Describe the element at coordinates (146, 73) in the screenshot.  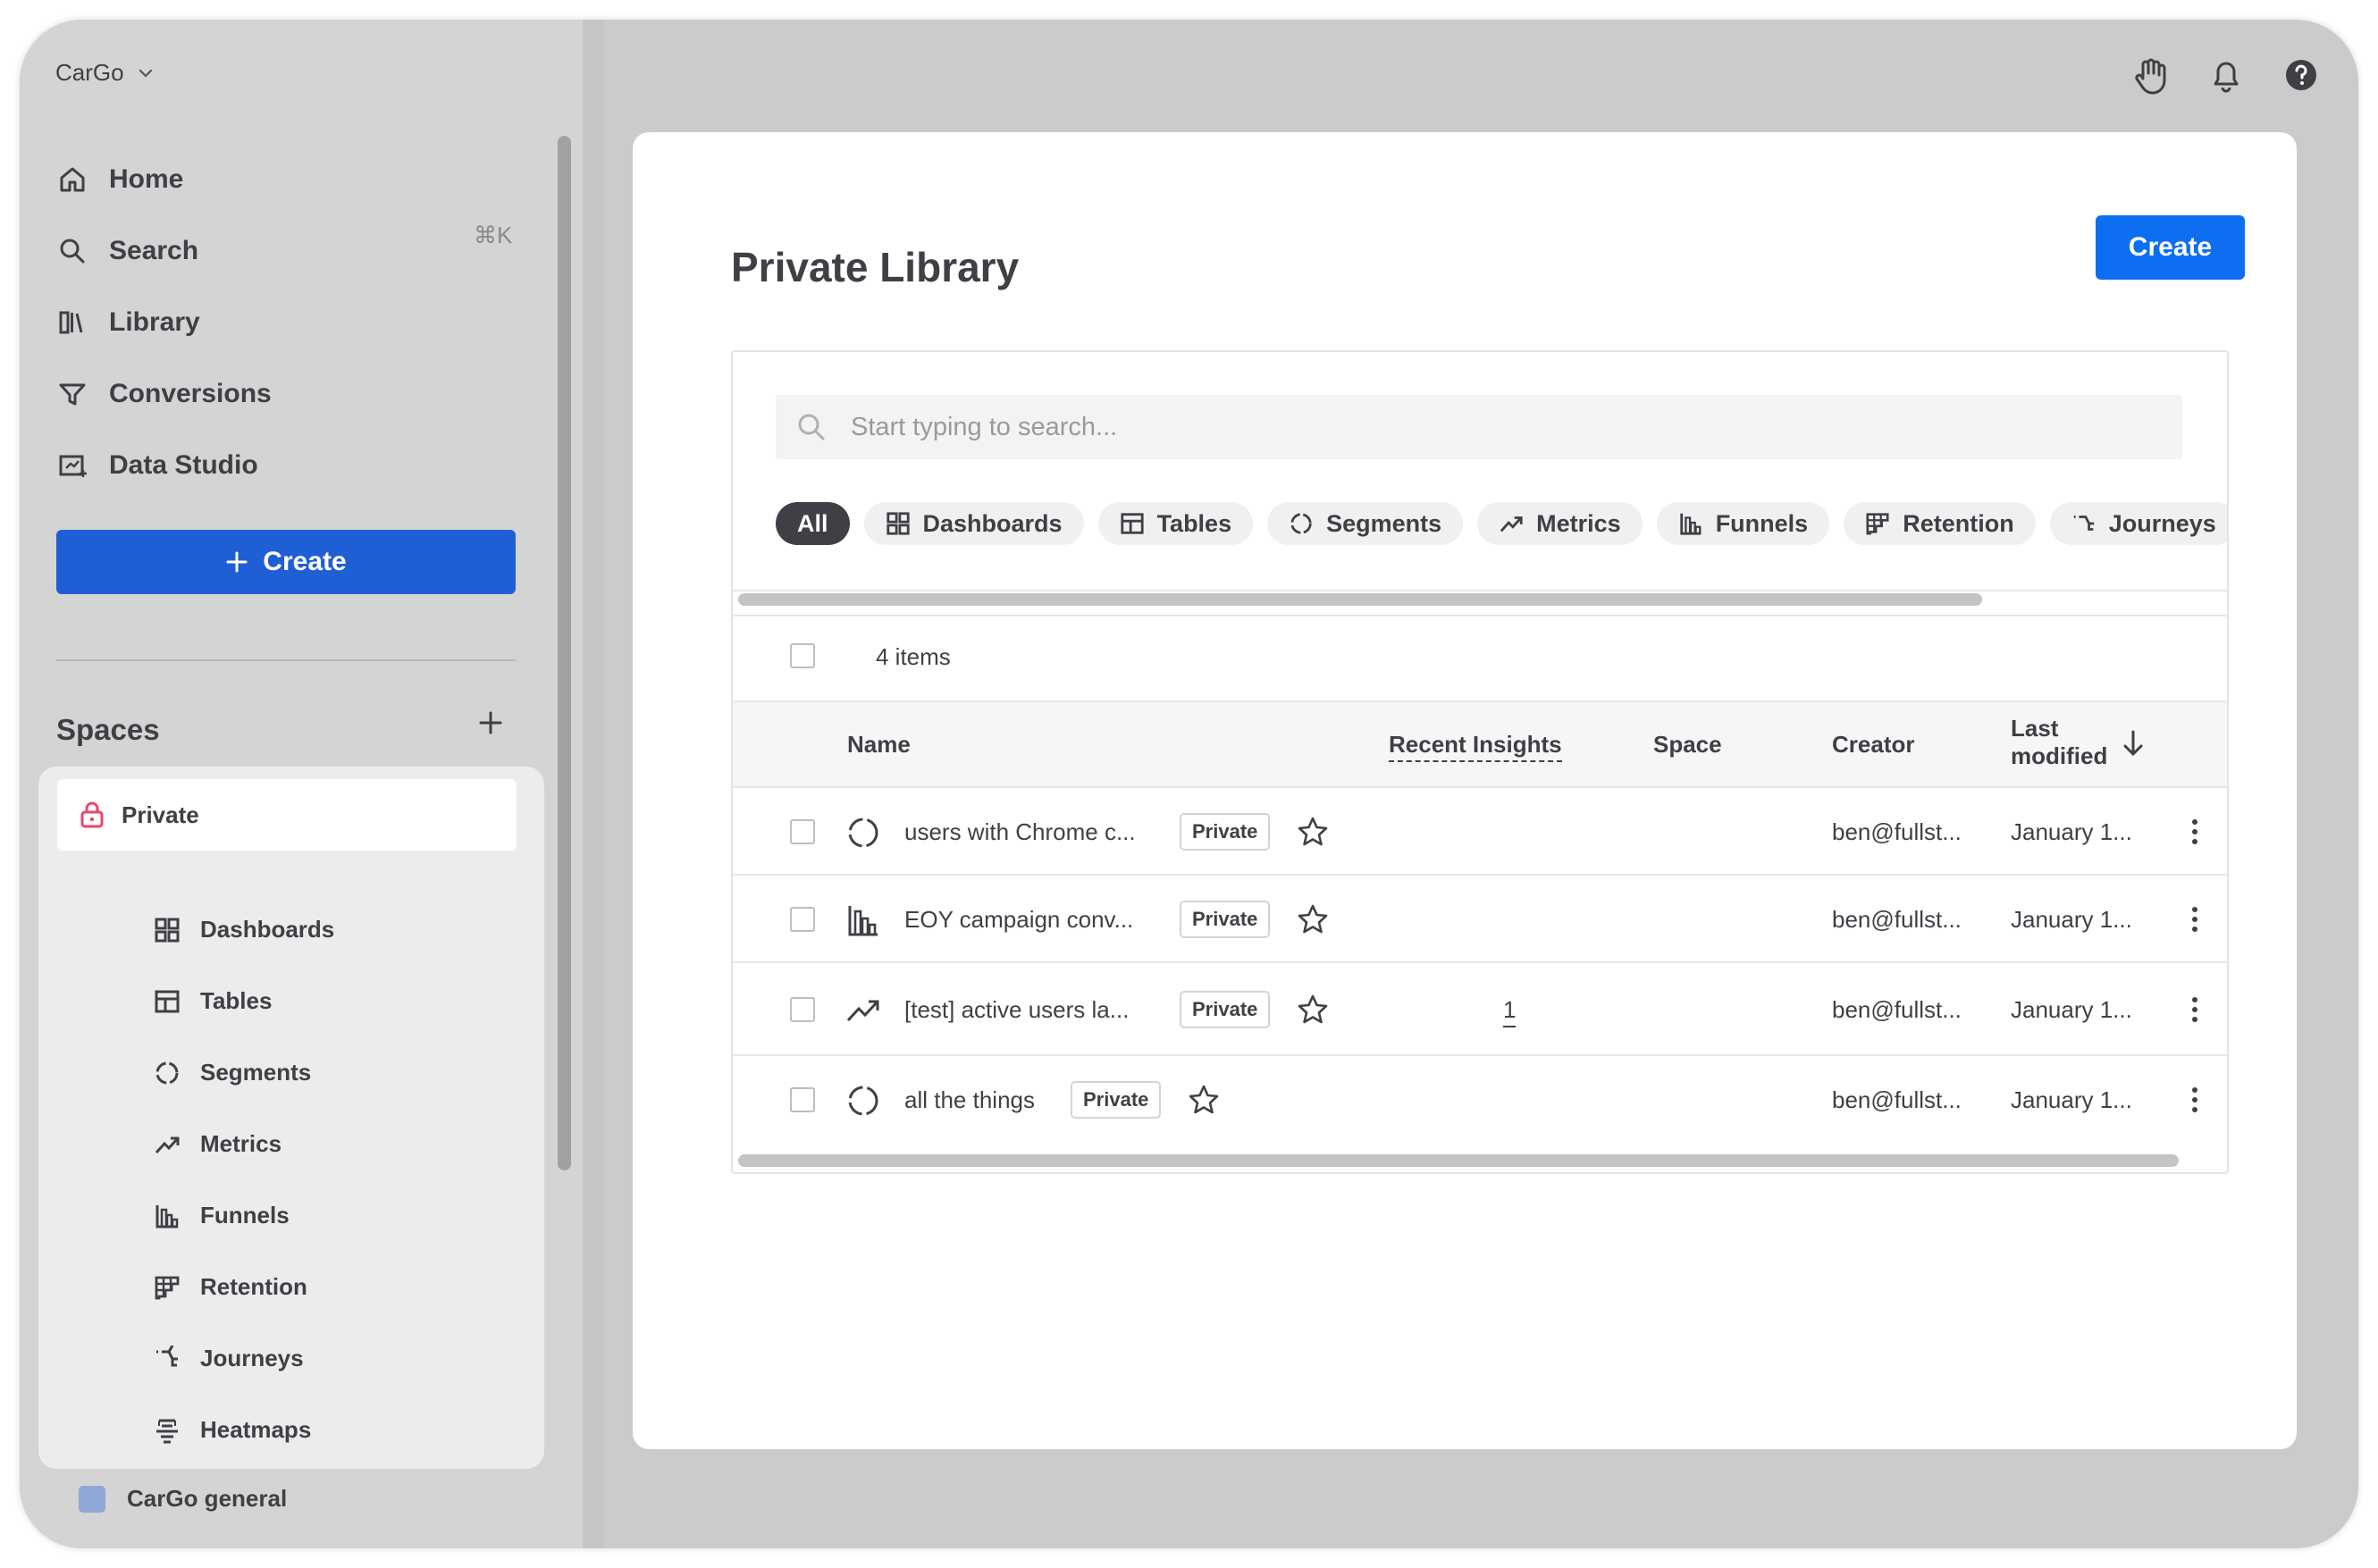
I see `chevron-down-icon` at that location.